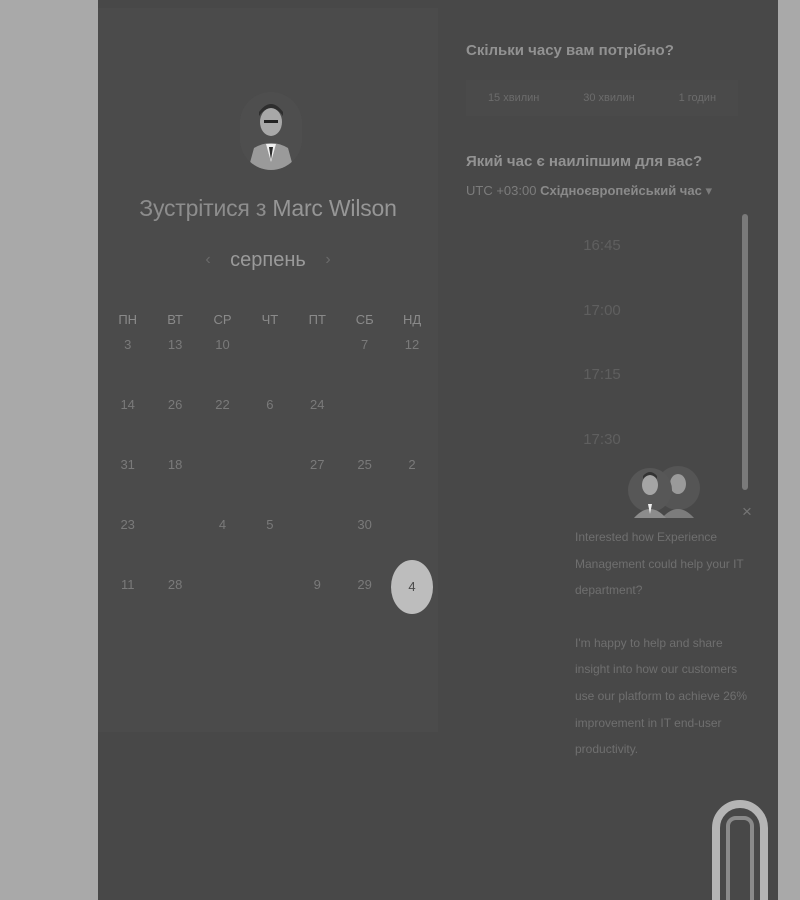  I want to click on calendar-day: 25, so click(364, 482).